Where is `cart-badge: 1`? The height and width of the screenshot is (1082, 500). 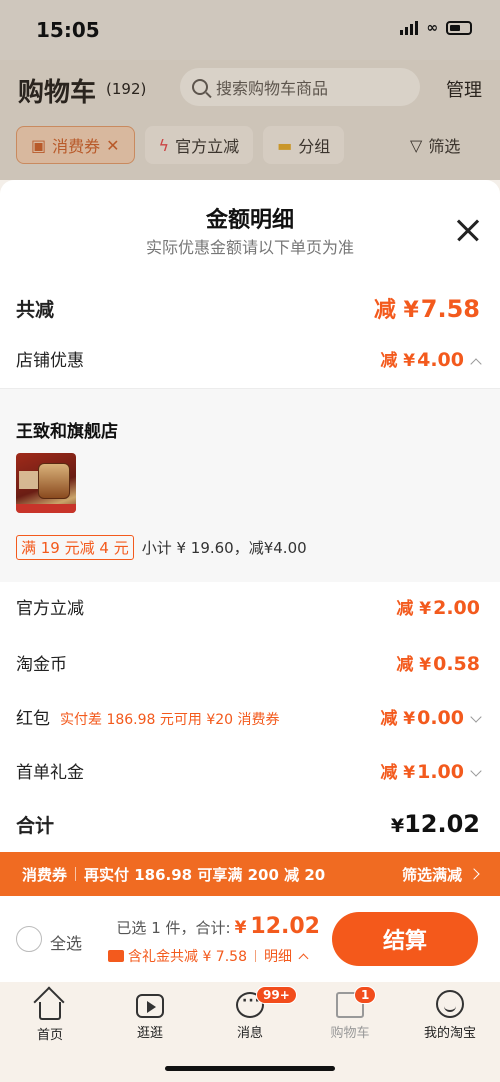
cart-badge: 1 is located at coordinates (365, 995).